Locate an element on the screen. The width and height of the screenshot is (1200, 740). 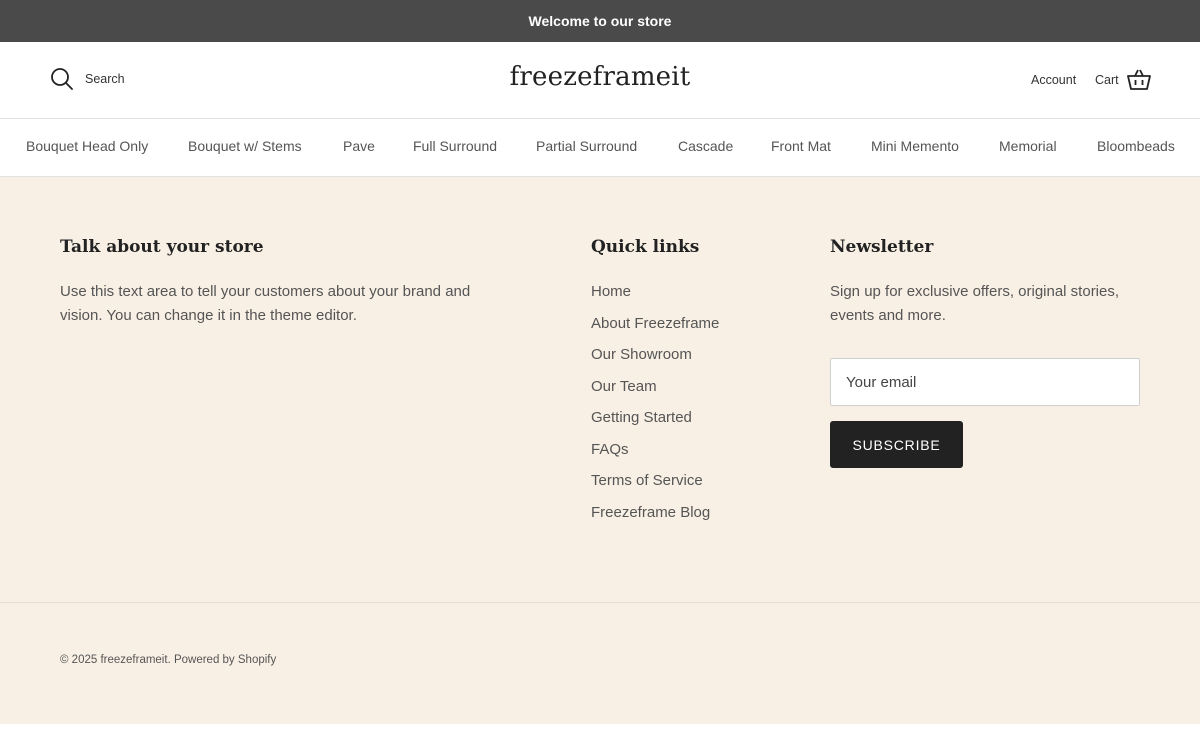
powered-by-link: Powered by Shopify is located at coordinates (225, 660).